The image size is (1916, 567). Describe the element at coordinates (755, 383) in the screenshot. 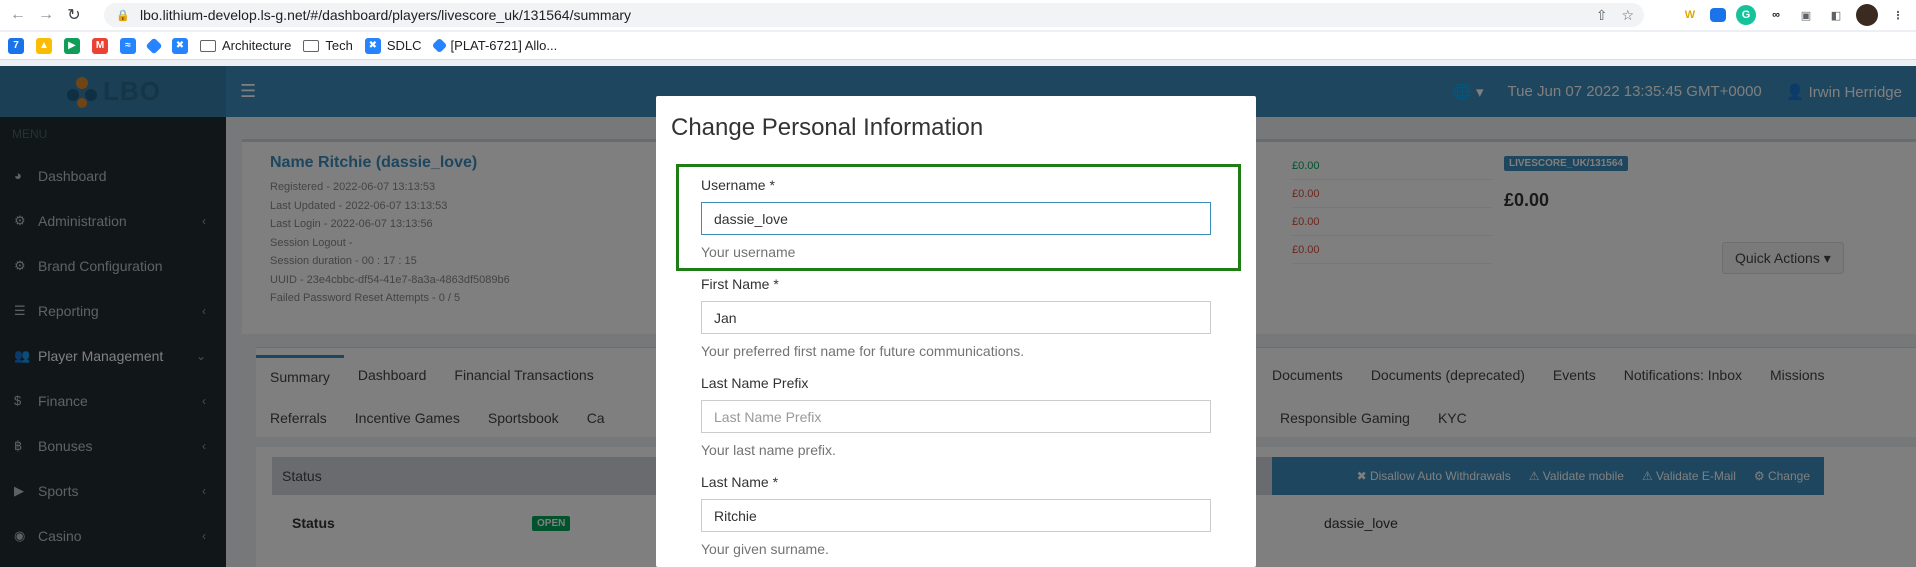

I see `last-name-prefix-label: Last Name Prefix` at that location.